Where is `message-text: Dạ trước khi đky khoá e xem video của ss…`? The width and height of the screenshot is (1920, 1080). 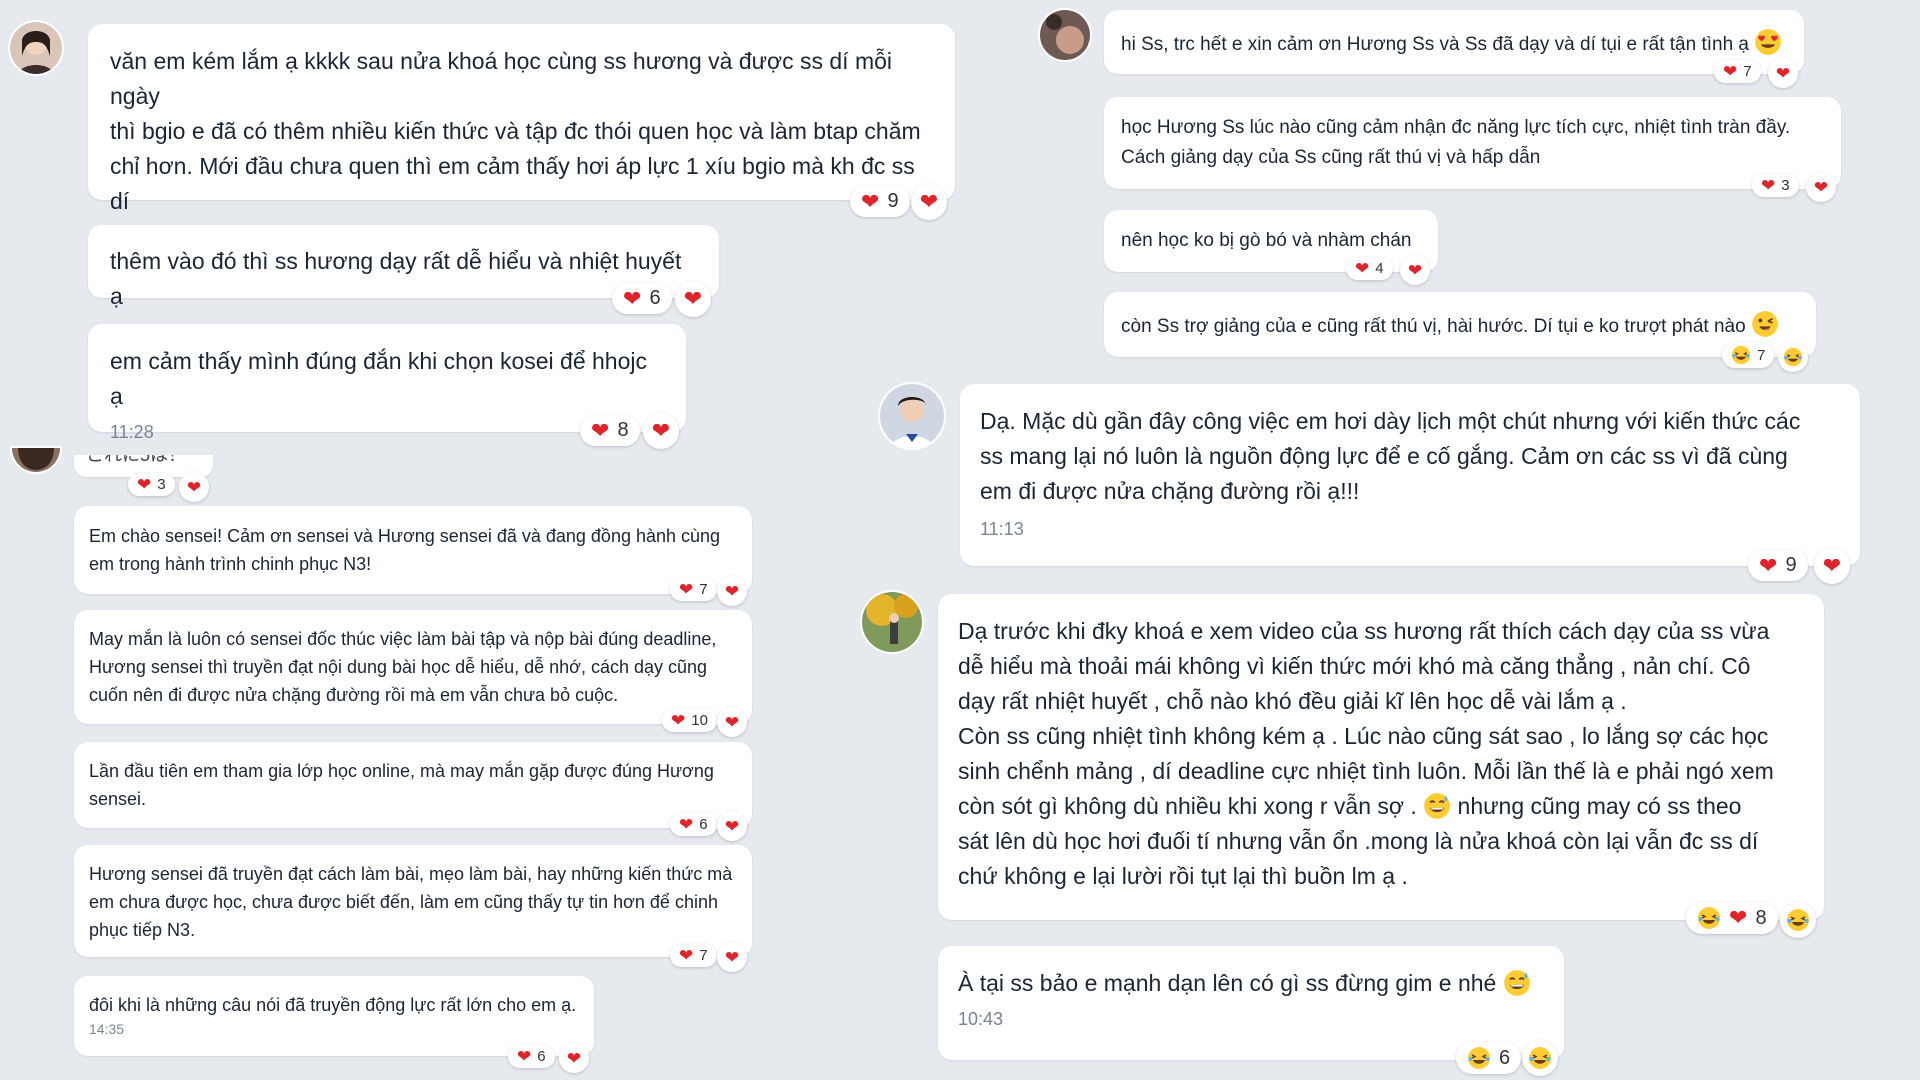
message-text: Dạ trước khi đky khoá e xem video của ss… is located at coordinates (1366, 753).